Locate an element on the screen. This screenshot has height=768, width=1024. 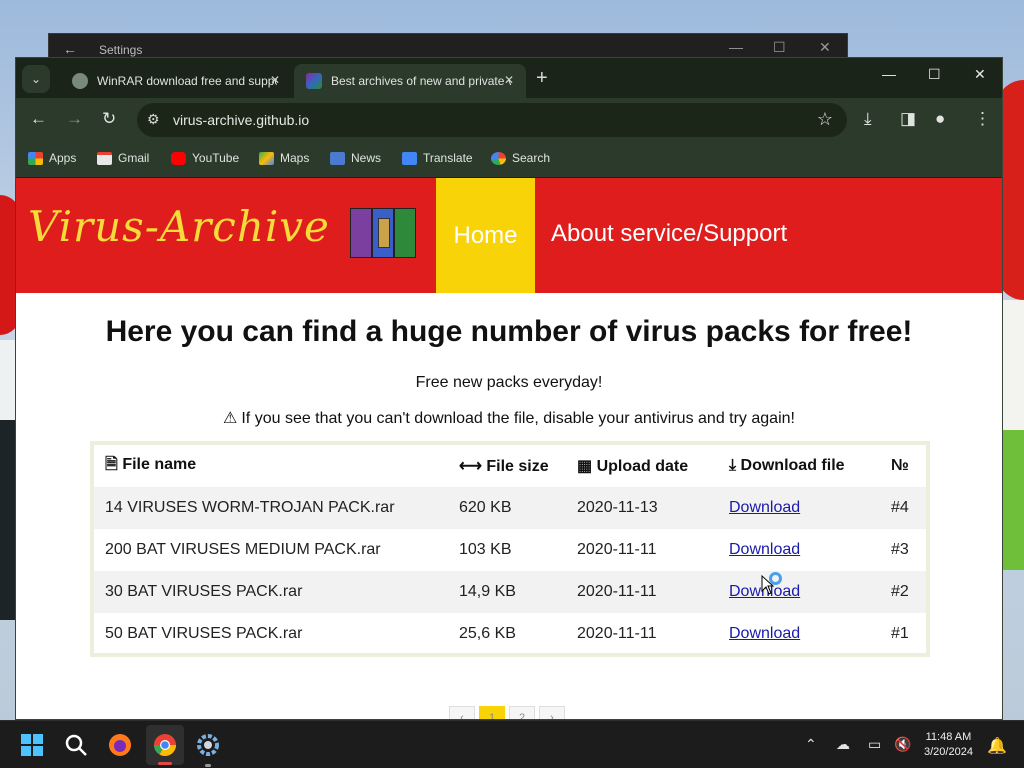
maps-icon is located at coordinates (266, 158).